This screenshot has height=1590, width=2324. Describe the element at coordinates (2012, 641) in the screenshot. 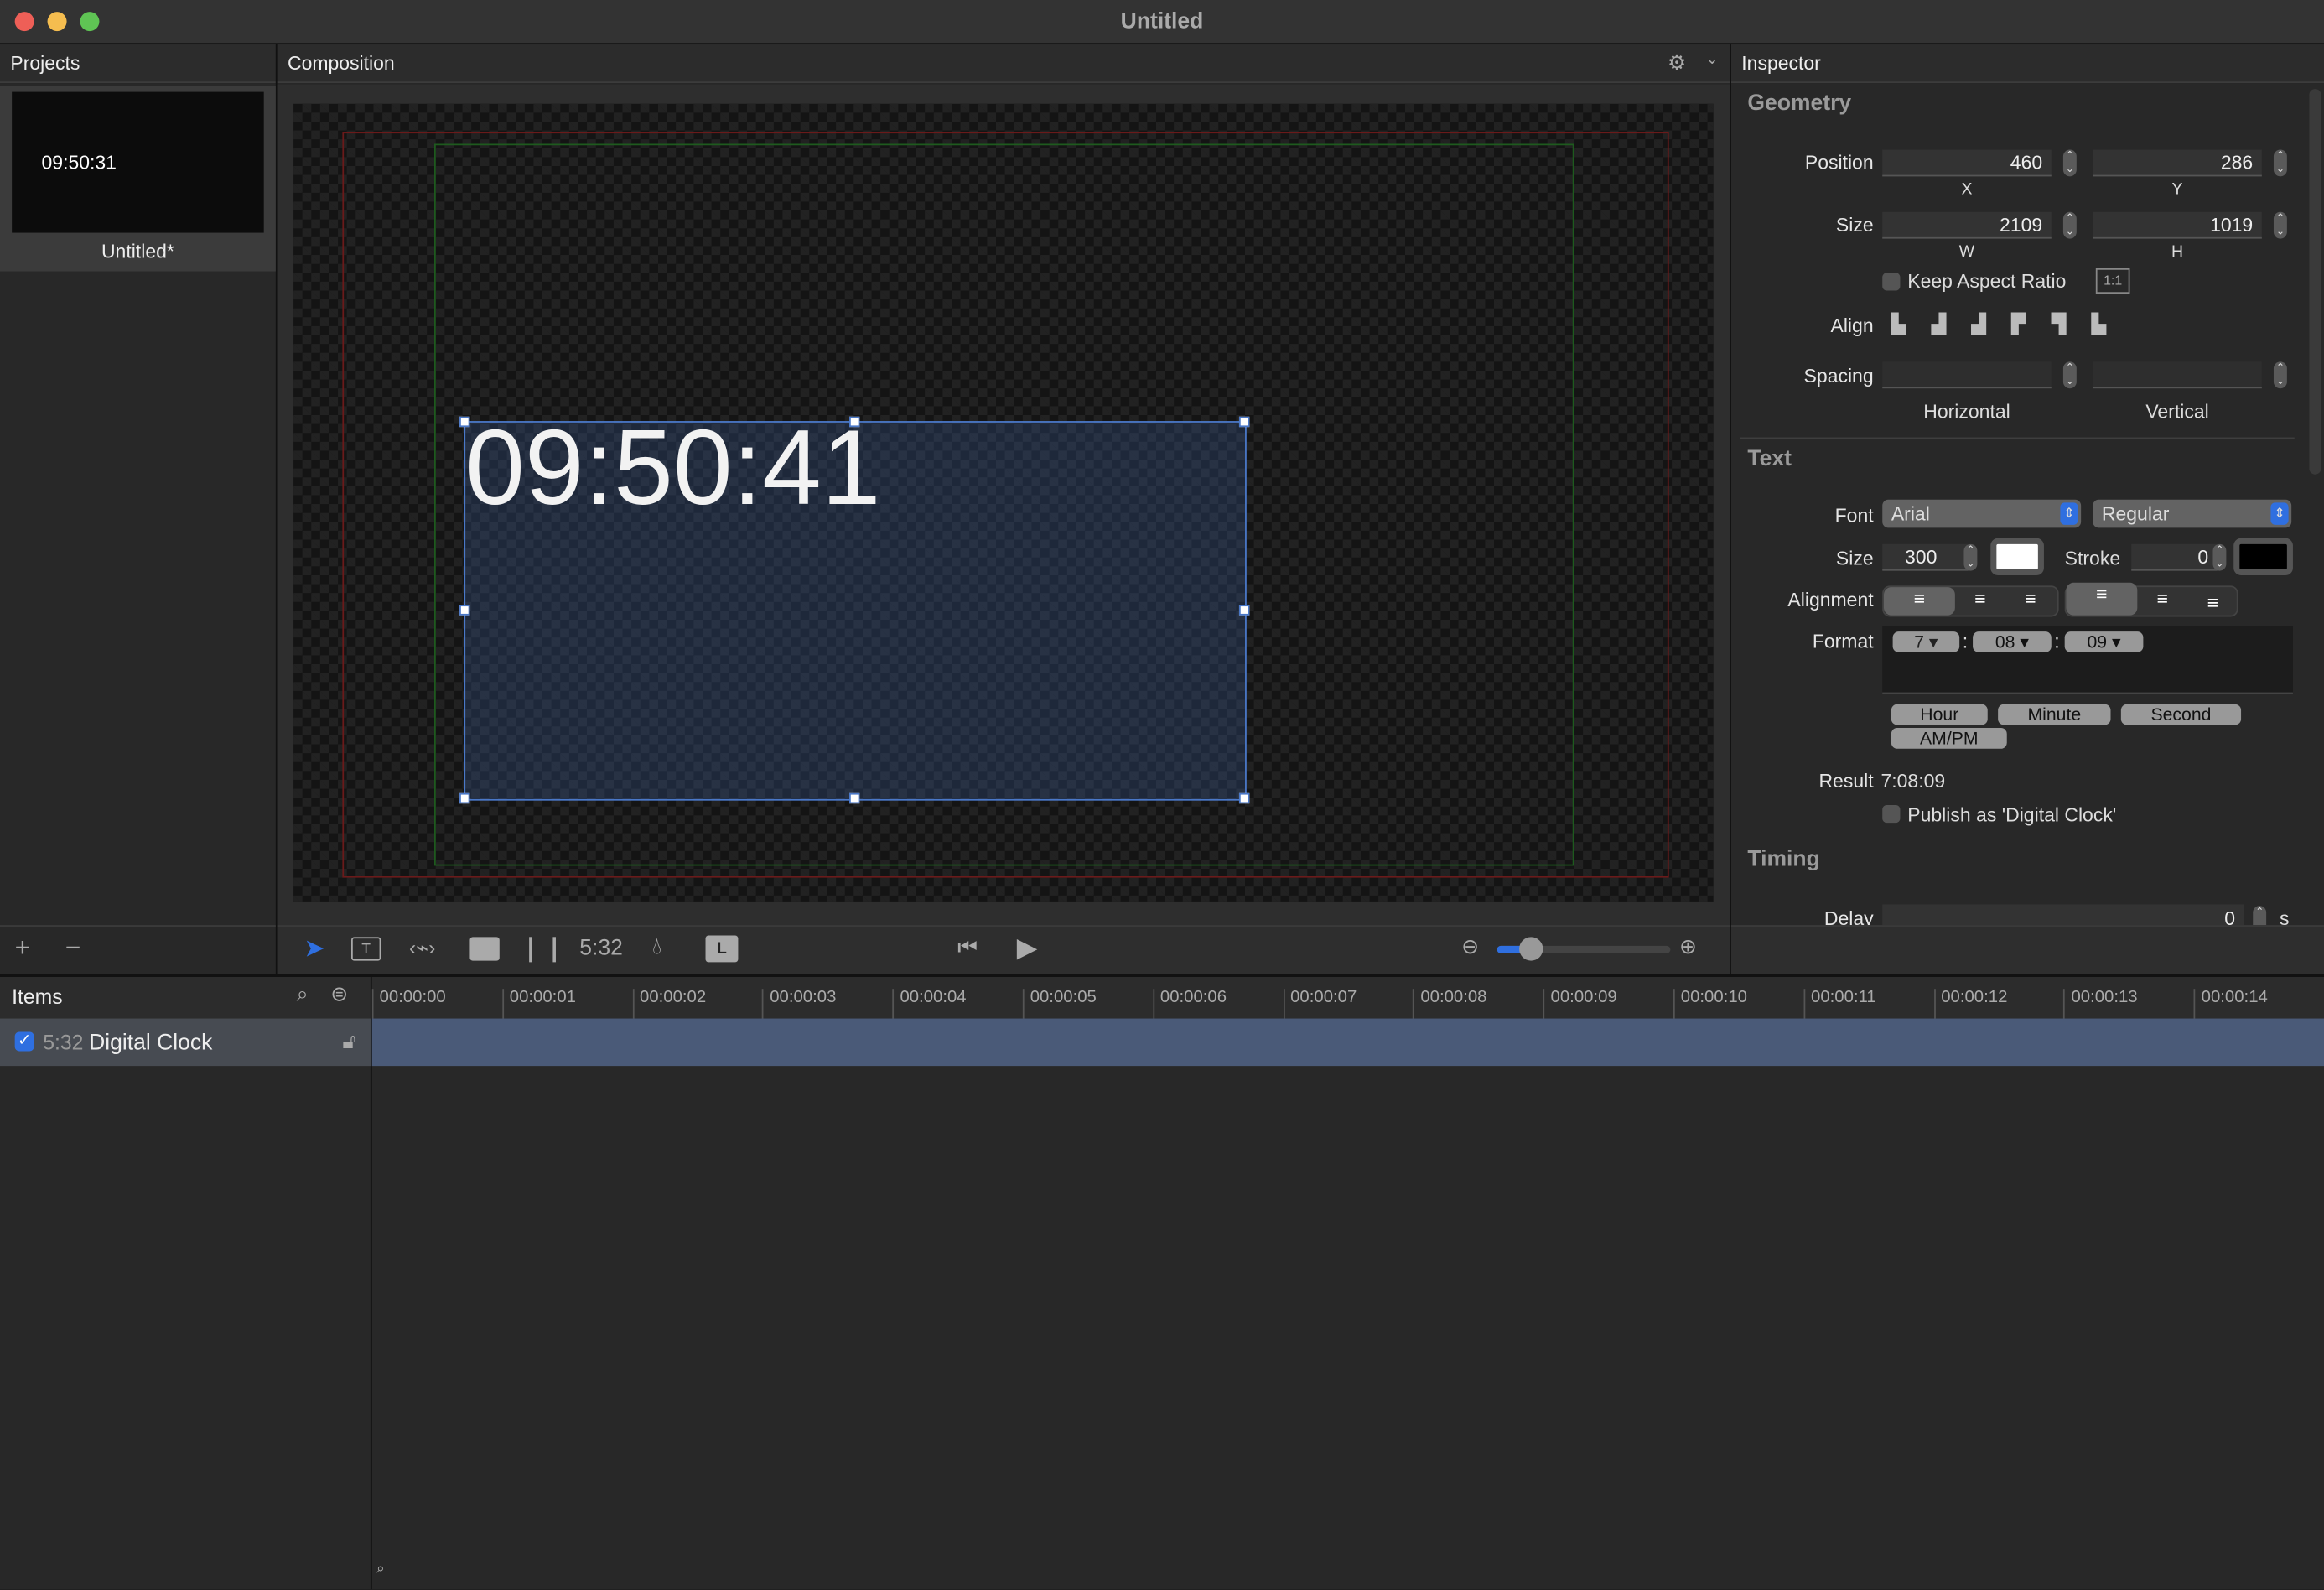

I see `format-token-minute: 08 ▾` at that location.